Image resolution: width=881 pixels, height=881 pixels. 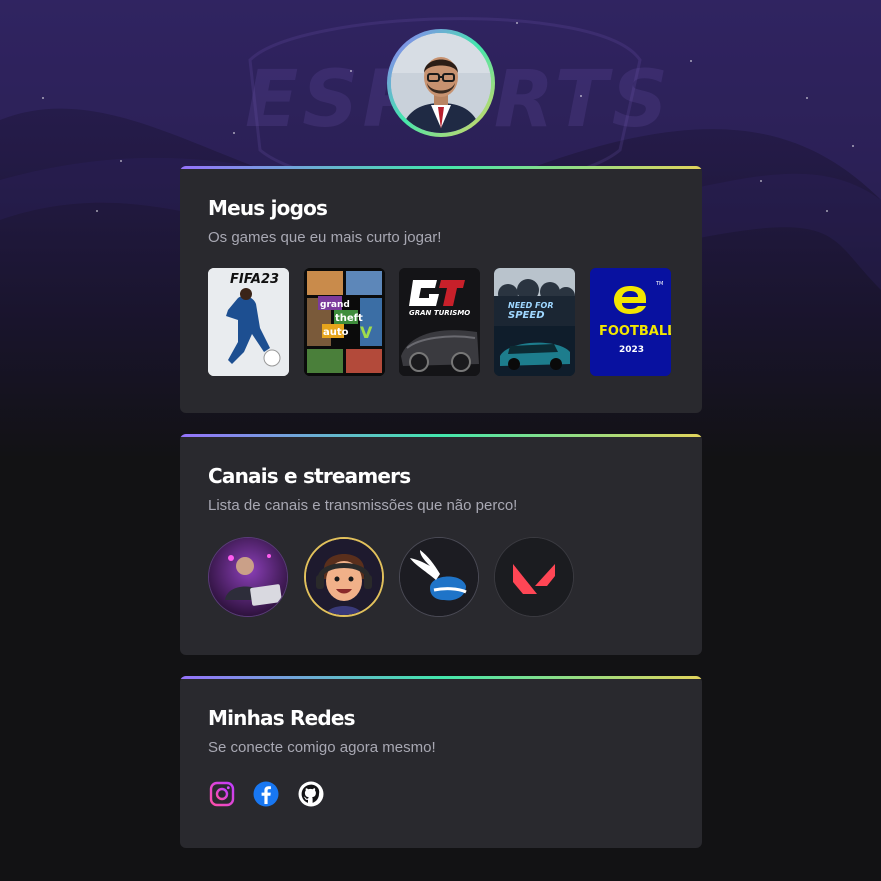 What do you see at coordinates (635, 331) in the screenshot?
I see `efootball-cover-text: FOOTBALL` at bounding box center [635, 331].